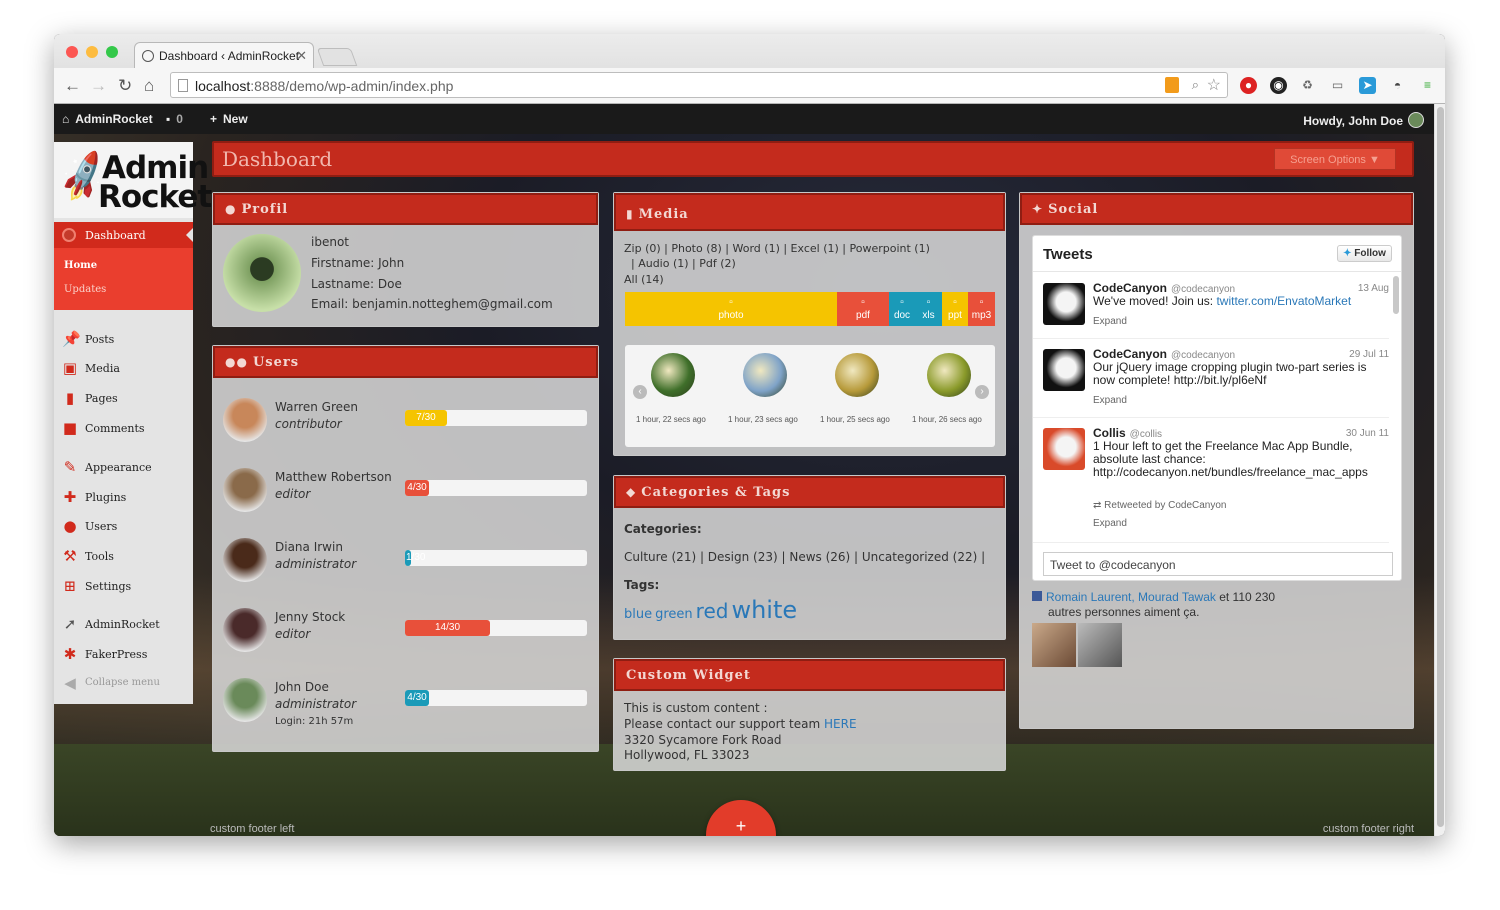 The image size is (1500, 910). I want to click on admin-bar-site: ⌂ AdminRocket, so click(107, 119).